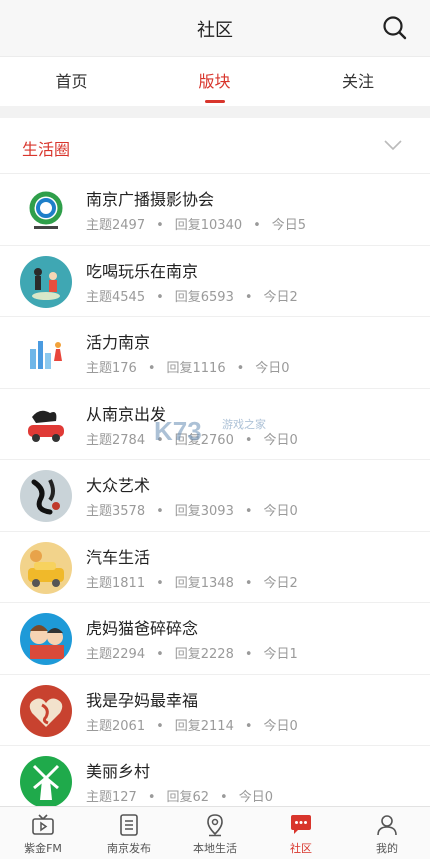 The height and width of the screenshot is (859, 430). I want to click on list-item: 从南京出发 主题2784 • 回复2760 • 今日0, so click(215, 424).